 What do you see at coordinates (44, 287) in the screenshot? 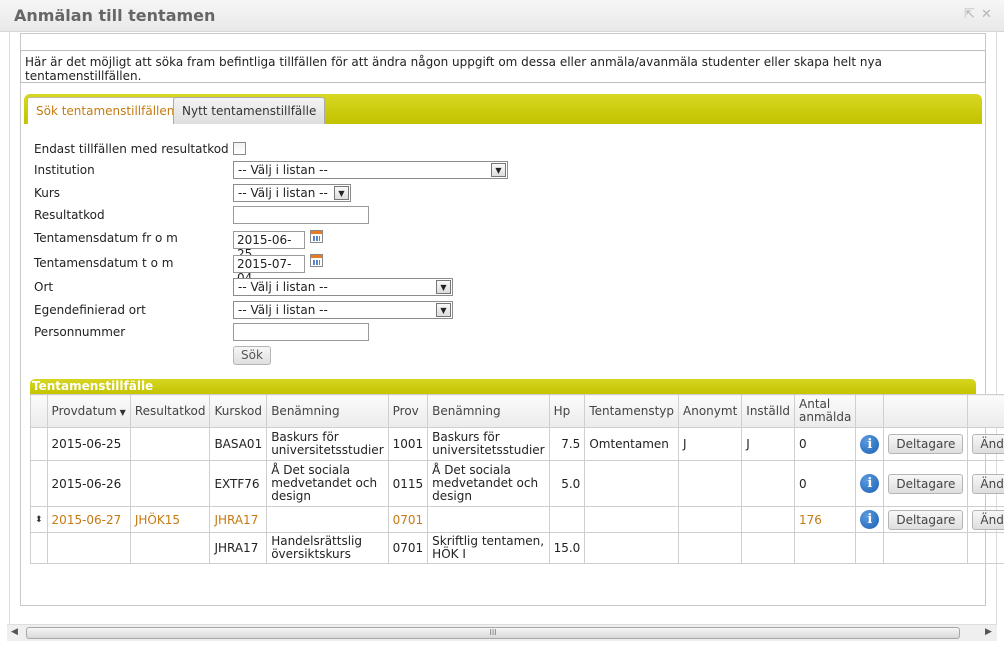
I see `ort-label: Ort` at bounding box center [44, 287].